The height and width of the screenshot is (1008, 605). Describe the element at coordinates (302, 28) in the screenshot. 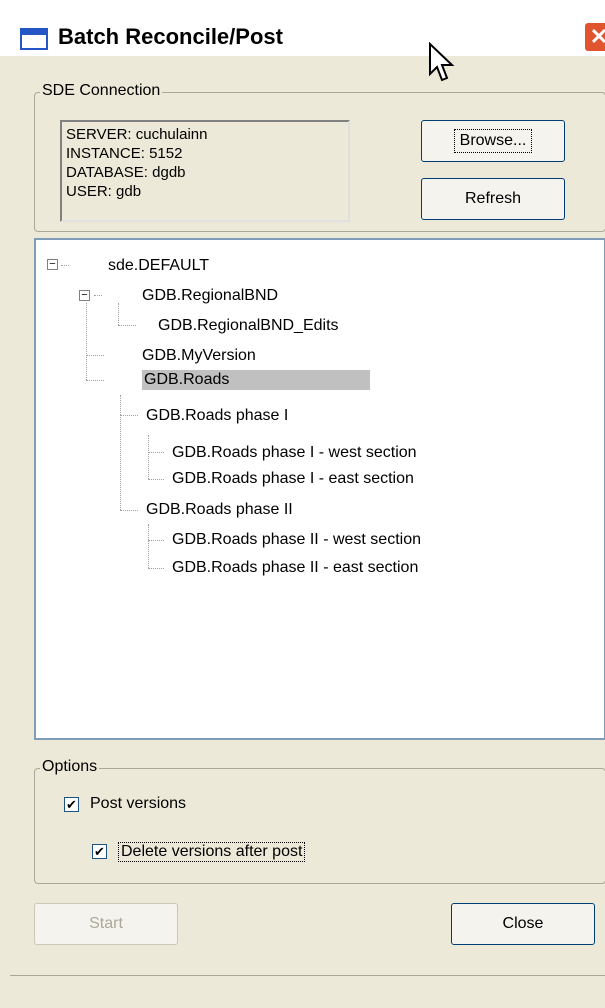

I see `title-bar: Batch Reconcile/Post ✕` at that location.